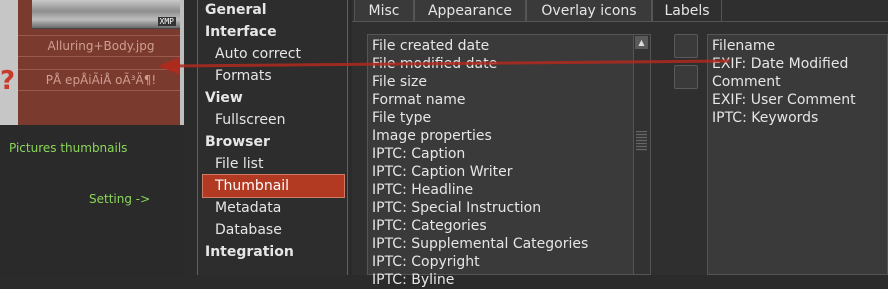 The image size is (888, 289). What do you see at coordinates (106, 14) in the screenshot?
I see `thumbnail-image: XMP` at bounding box center [106, 14].